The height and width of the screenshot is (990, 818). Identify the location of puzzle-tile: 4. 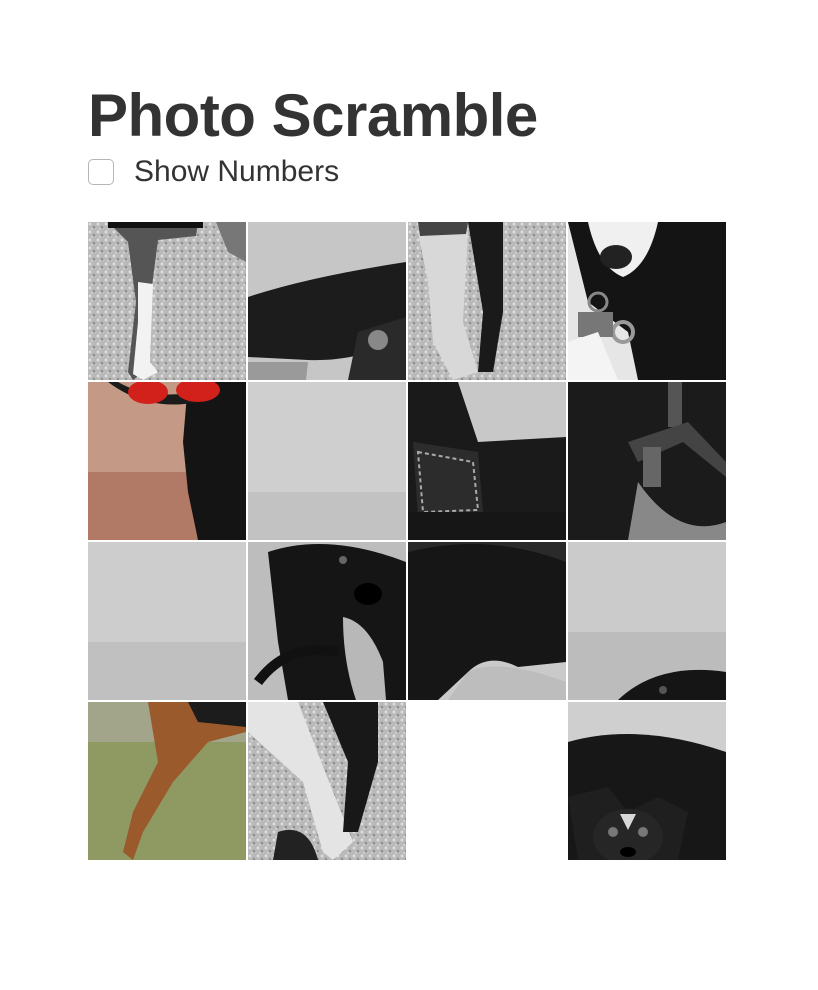
(647, 301).